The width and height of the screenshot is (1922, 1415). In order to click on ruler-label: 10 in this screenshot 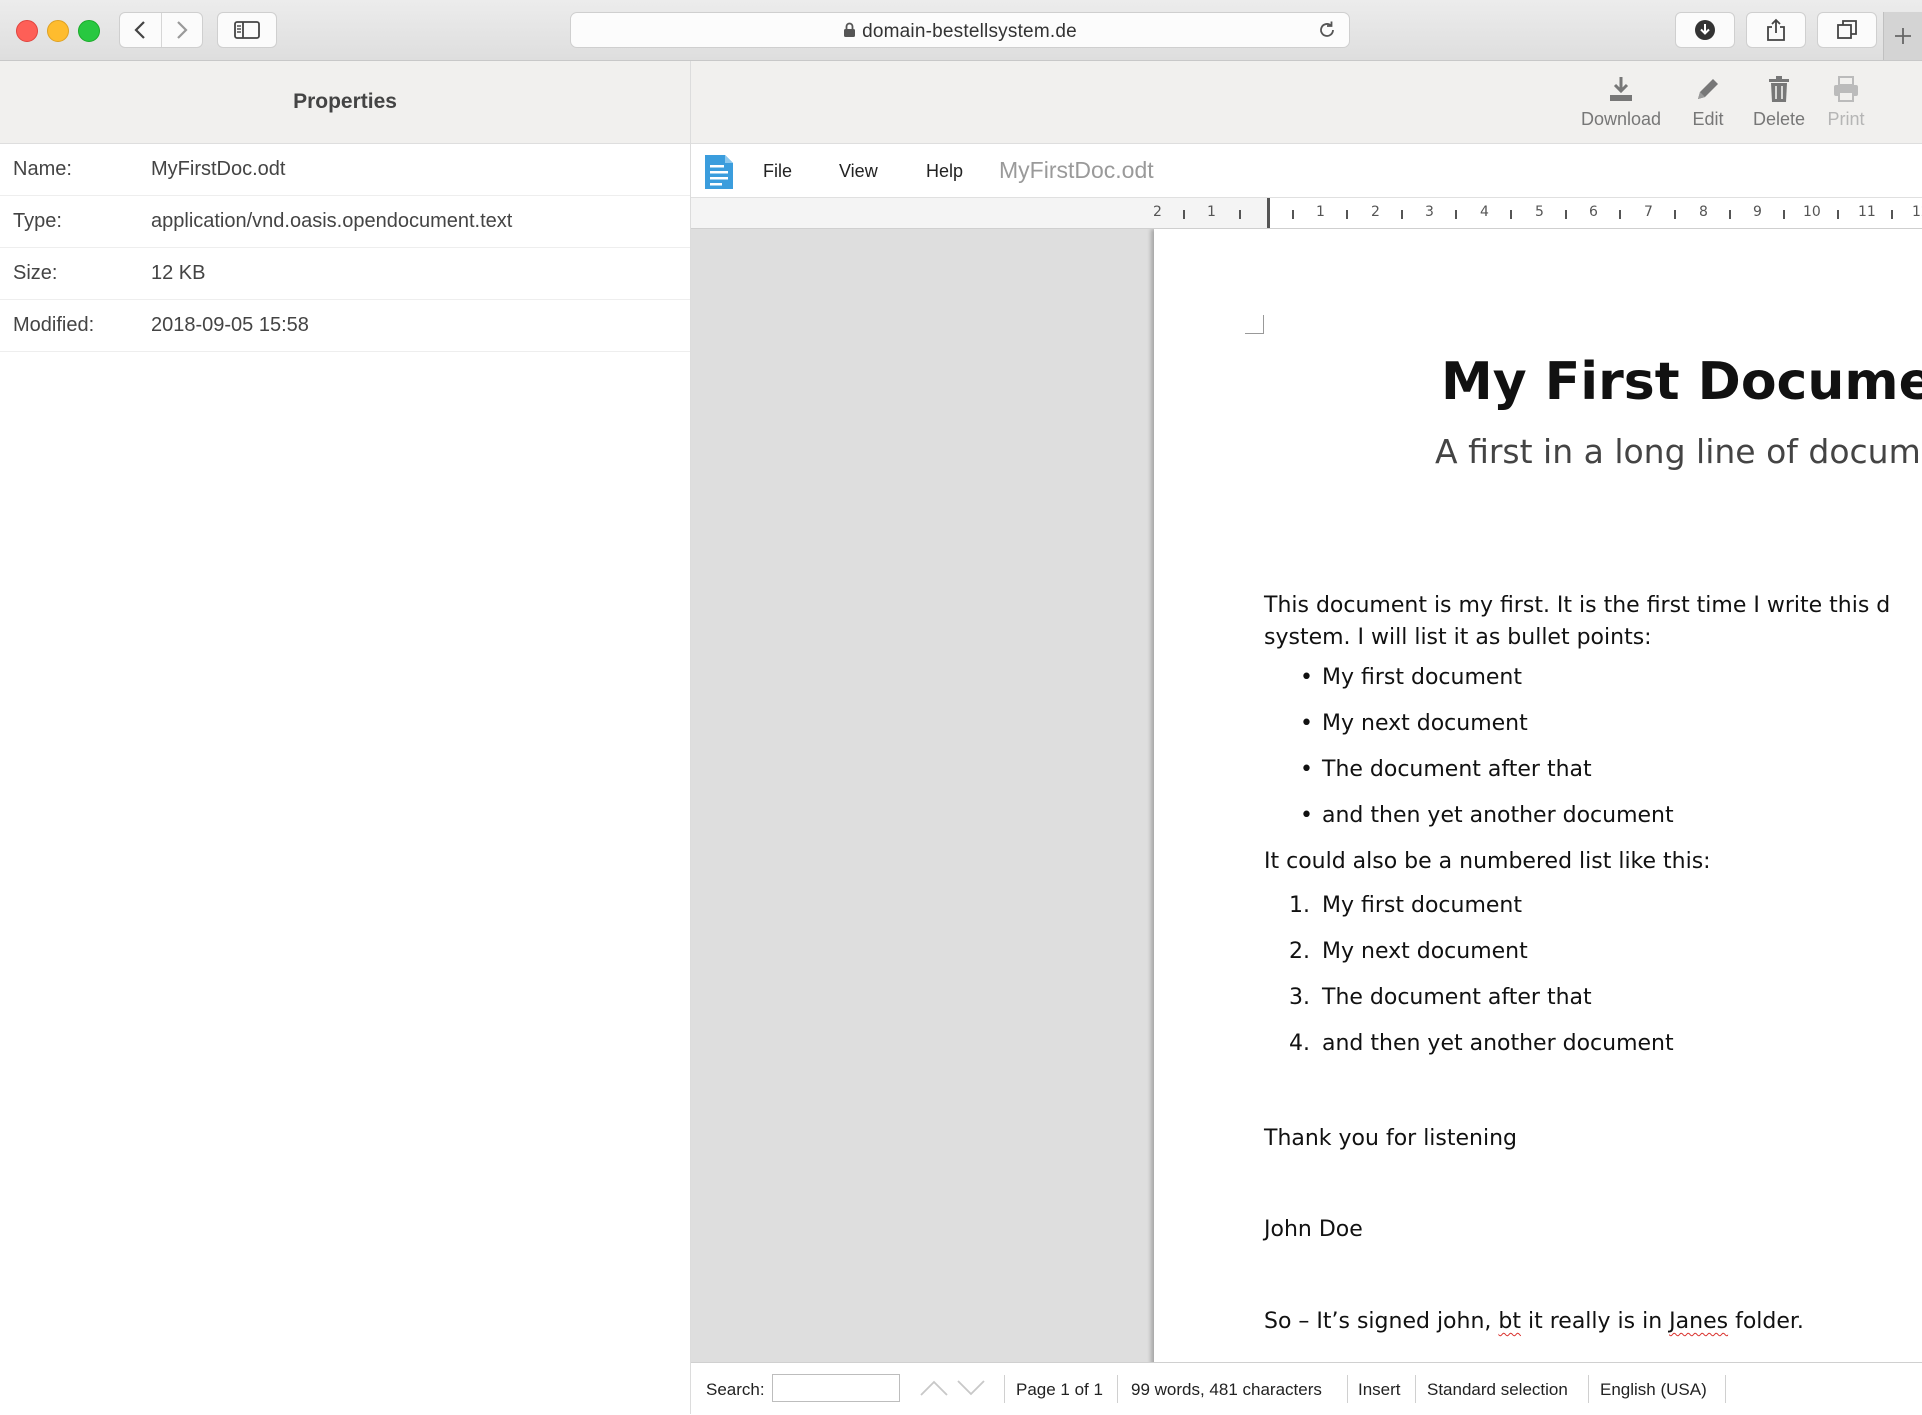, I will do `click(1812, 212)`.